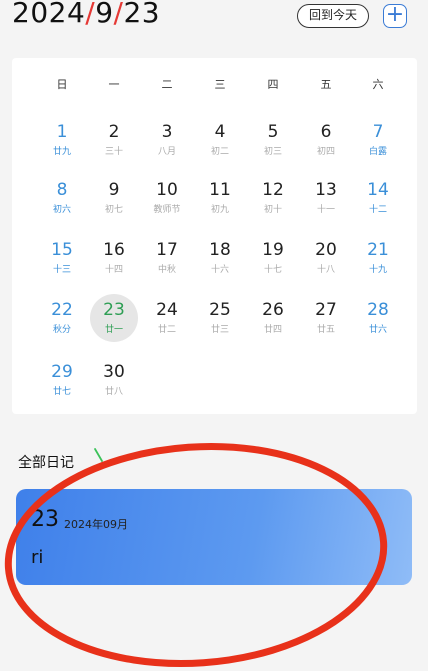 Image resolution: width=428 pixels, height=671 pixels. Describe the element at coordinates (62, 372) in the screenshot. I see `day-number: 29` at that location.